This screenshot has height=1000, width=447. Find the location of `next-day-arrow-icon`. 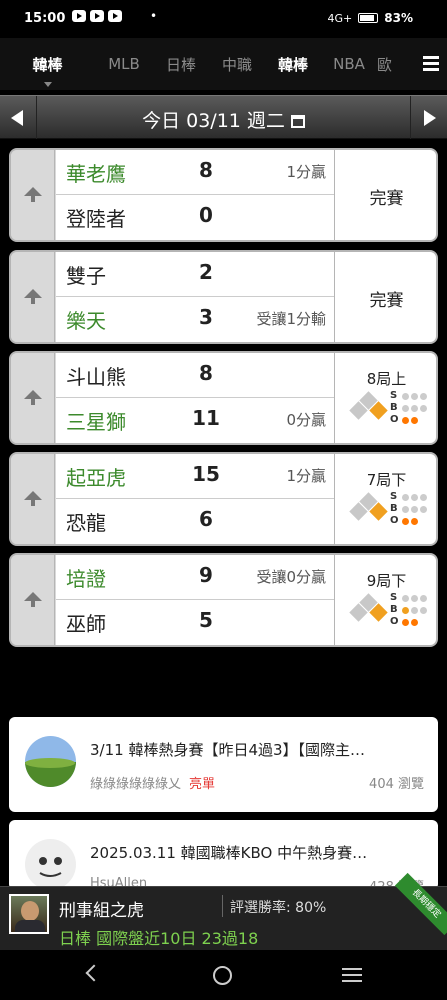

next-day-arrow-icon is located at coordinates (430, 118).